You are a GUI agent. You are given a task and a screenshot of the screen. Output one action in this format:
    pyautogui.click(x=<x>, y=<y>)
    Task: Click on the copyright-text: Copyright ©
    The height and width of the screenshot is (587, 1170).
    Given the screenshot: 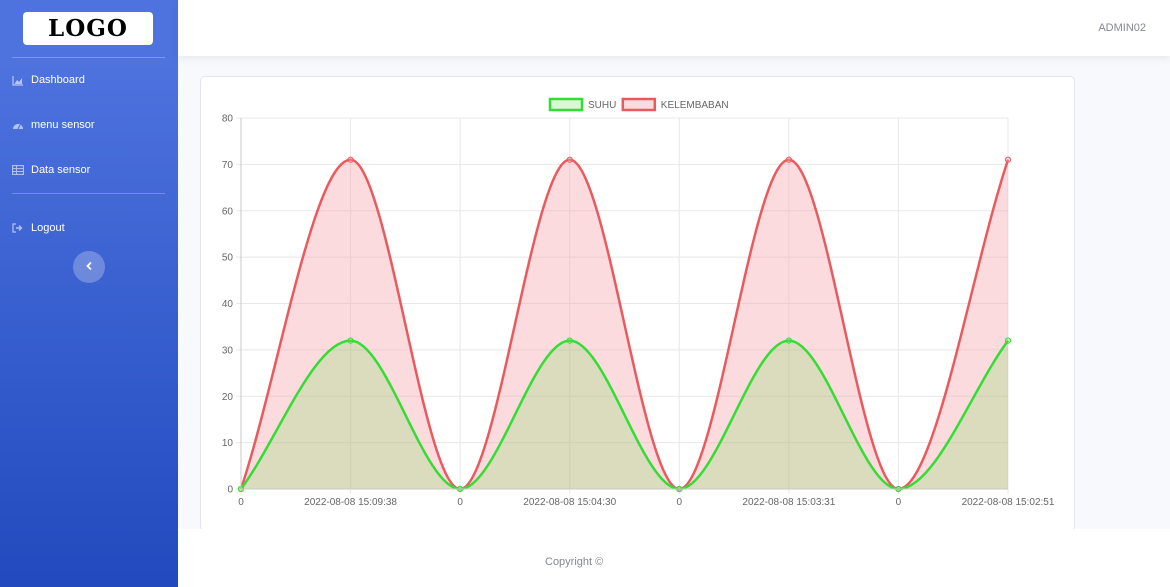 What is the action you would take?
    pyautogui.click(x=574, y=562)
    